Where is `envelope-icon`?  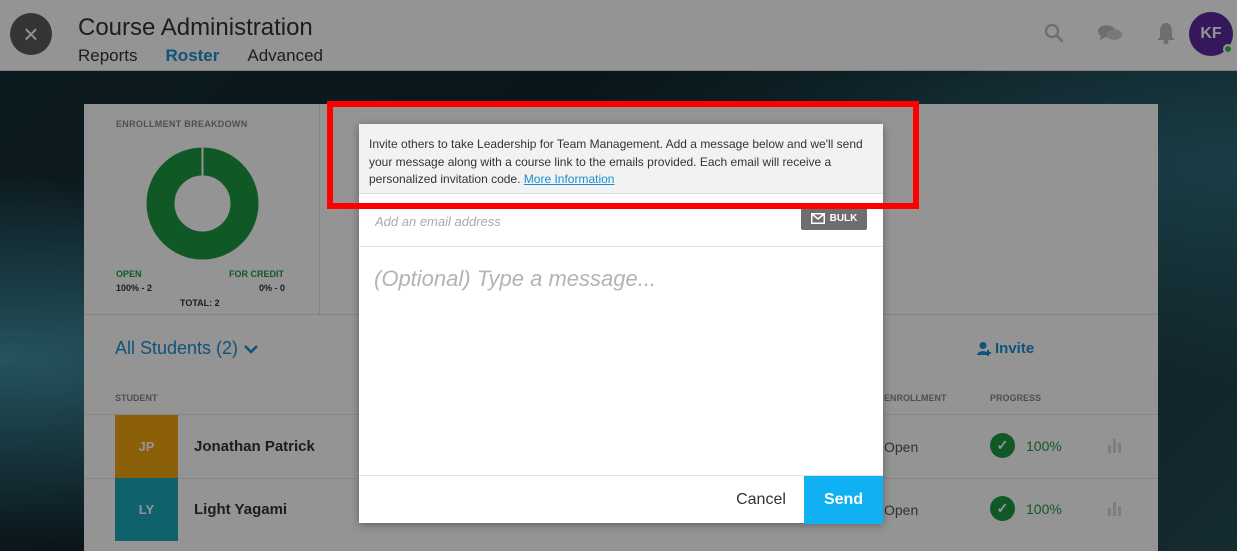 envelope-icon is located at coordinates (817, 218).